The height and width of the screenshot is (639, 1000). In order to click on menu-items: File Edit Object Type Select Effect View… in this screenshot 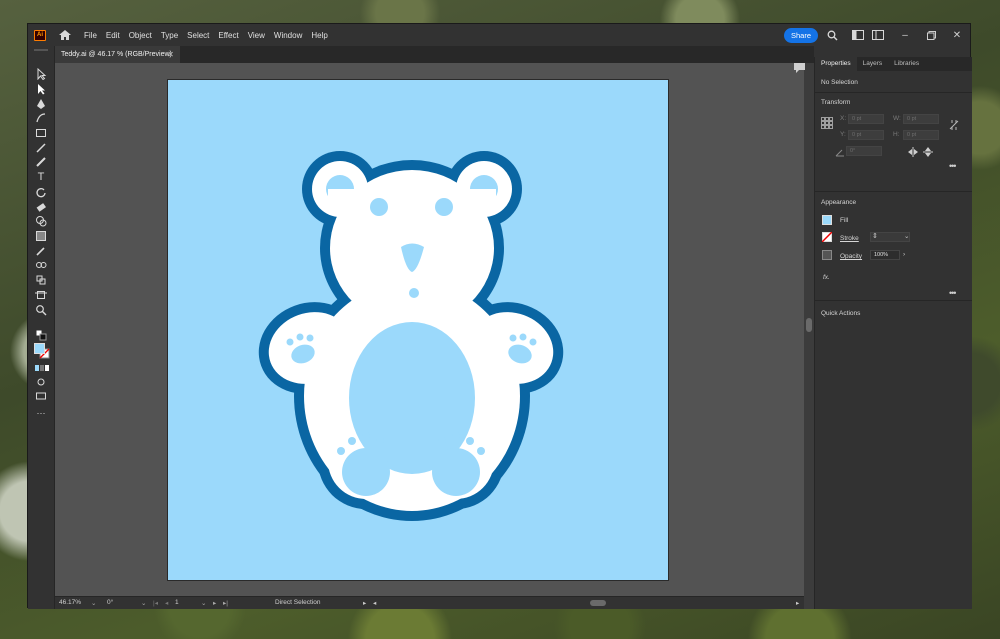, I will do `click(210, 35)`.